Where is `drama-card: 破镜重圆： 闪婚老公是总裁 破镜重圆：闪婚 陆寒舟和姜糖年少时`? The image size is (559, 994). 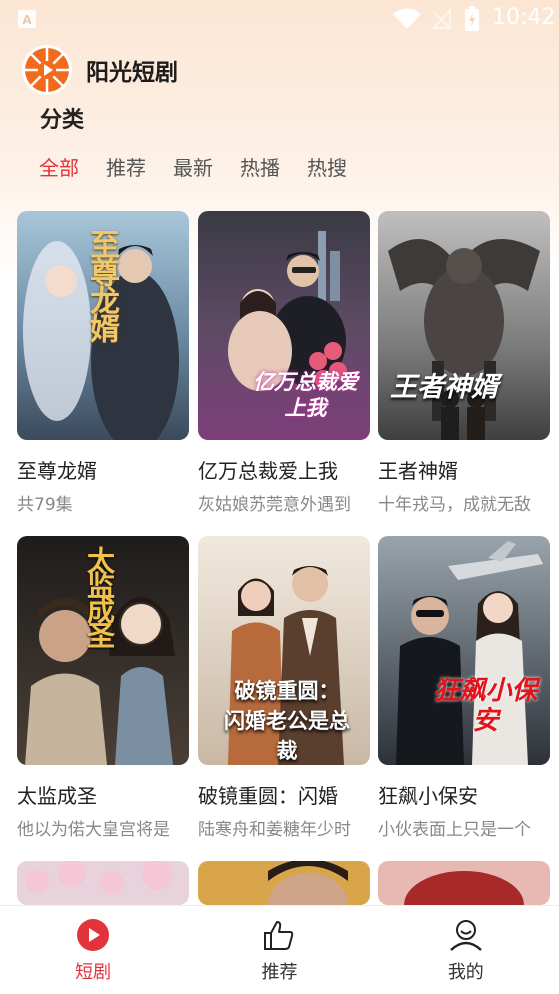 drama-card: 破镜重圆： 闪婚老公是总裁 破镜重圆：闪婚 陆寒舟和姜糖年少时 is located at coordinates (284, 688).